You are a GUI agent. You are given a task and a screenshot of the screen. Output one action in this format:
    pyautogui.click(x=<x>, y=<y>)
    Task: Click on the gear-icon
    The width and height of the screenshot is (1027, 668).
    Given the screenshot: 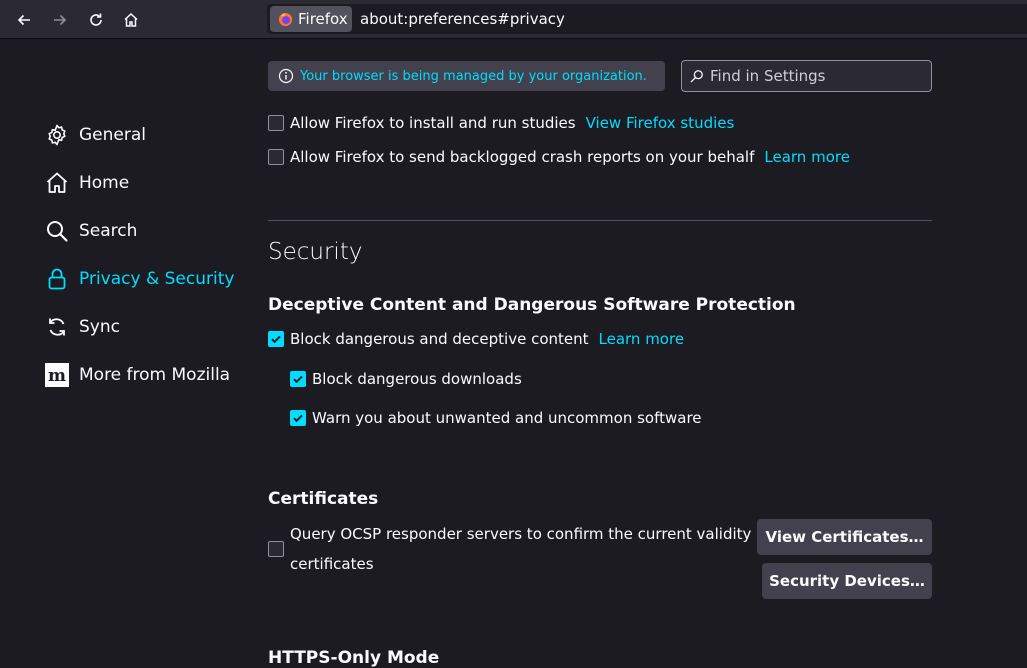 What is the action you would take?
    pyautogui.click(x=57, y=135)
    